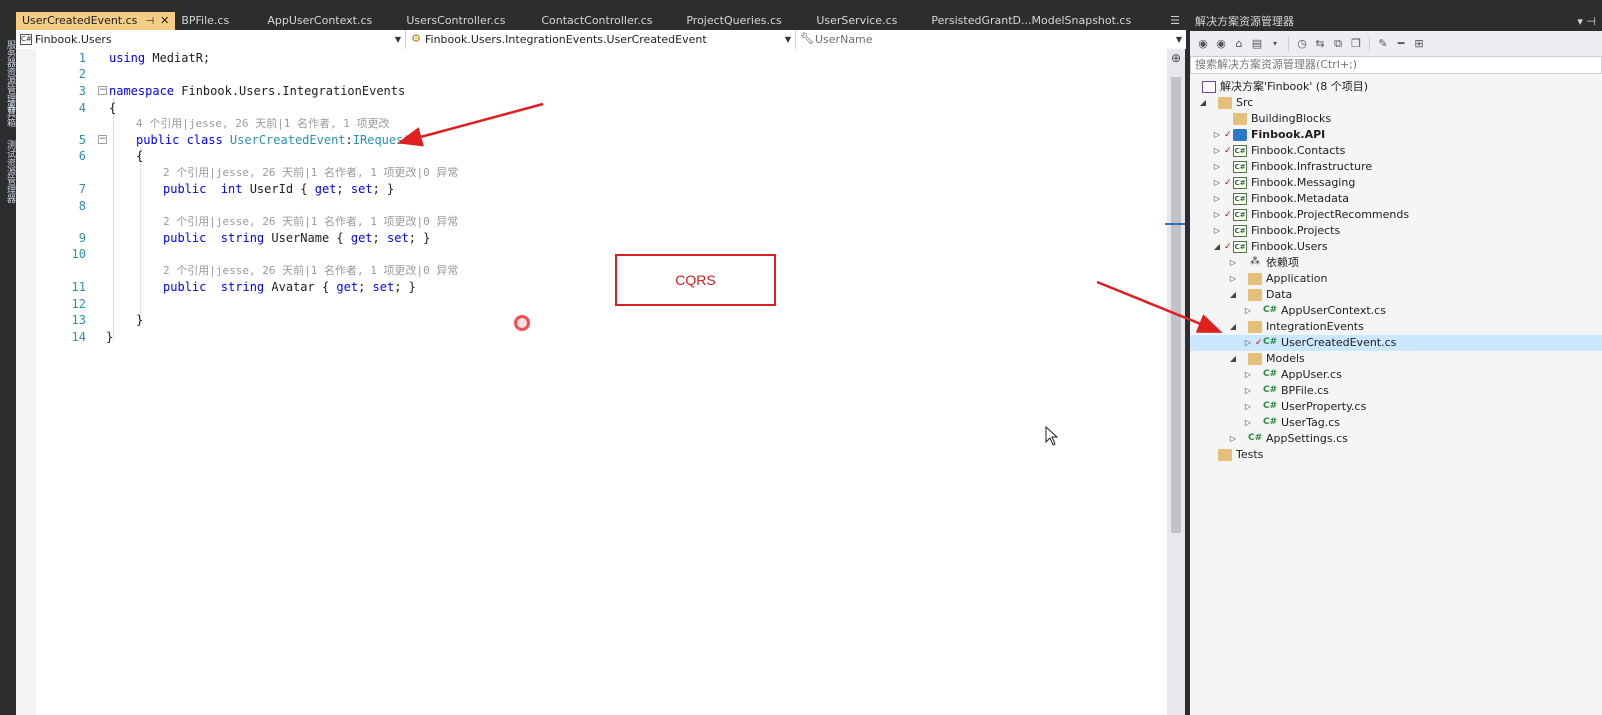  What do you see at coordinates (745, 21) in the screenshot?
I see `tab-projectqueries: ProjectQueries.cs` at bounding box center [745, 21].